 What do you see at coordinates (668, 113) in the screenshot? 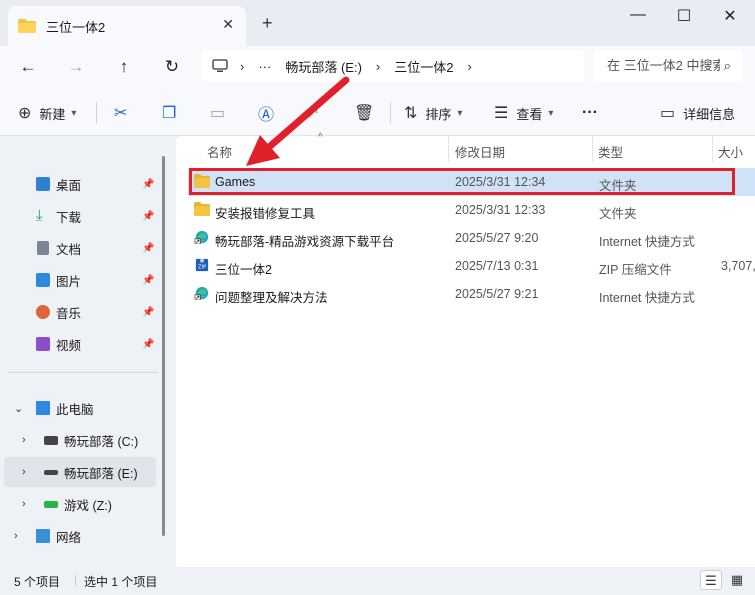
I see `details-pane-icon: ▭` at bounding box center [668, 113].